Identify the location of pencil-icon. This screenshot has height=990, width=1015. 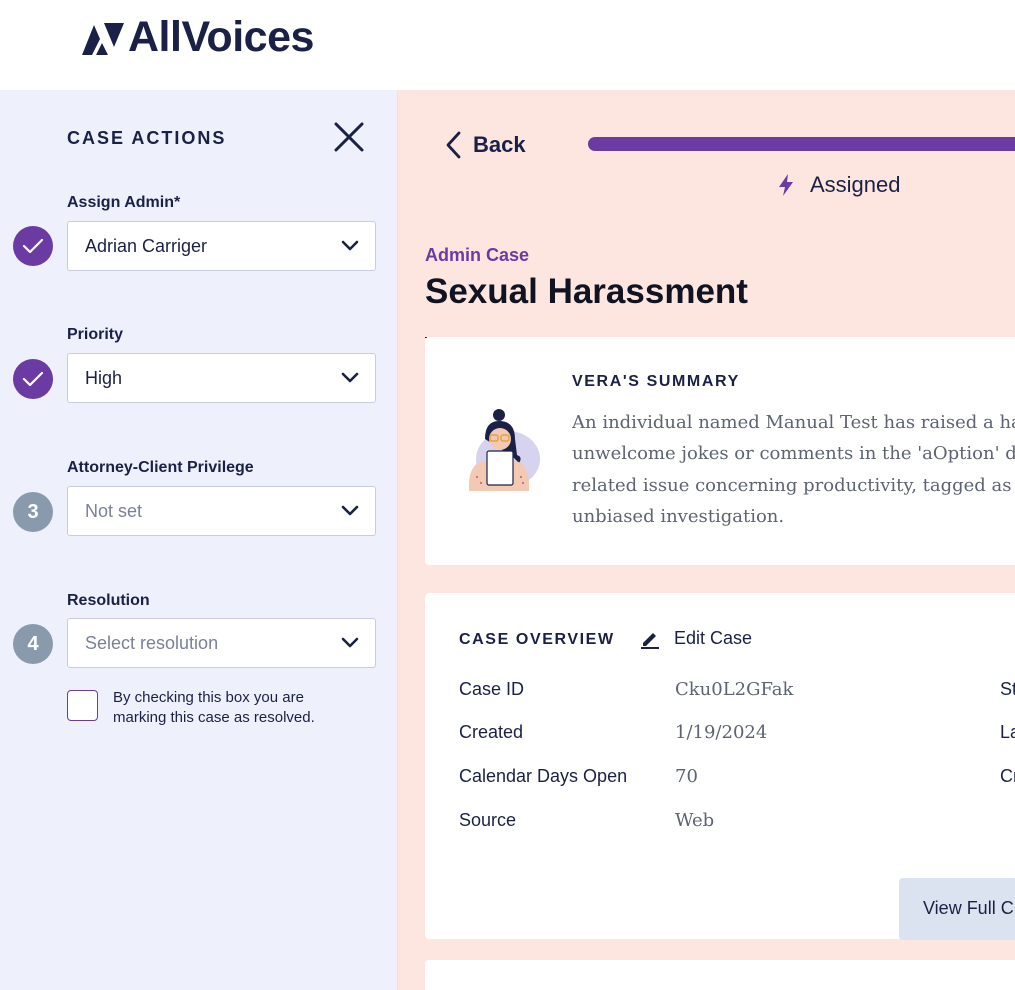
(650, 640).